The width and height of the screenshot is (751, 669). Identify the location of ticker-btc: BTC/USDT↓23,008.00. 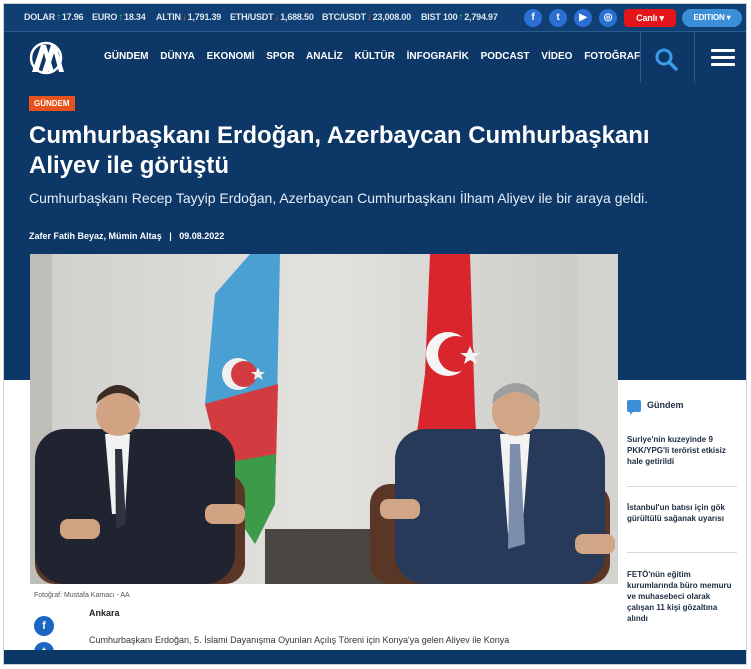
(366, 17).